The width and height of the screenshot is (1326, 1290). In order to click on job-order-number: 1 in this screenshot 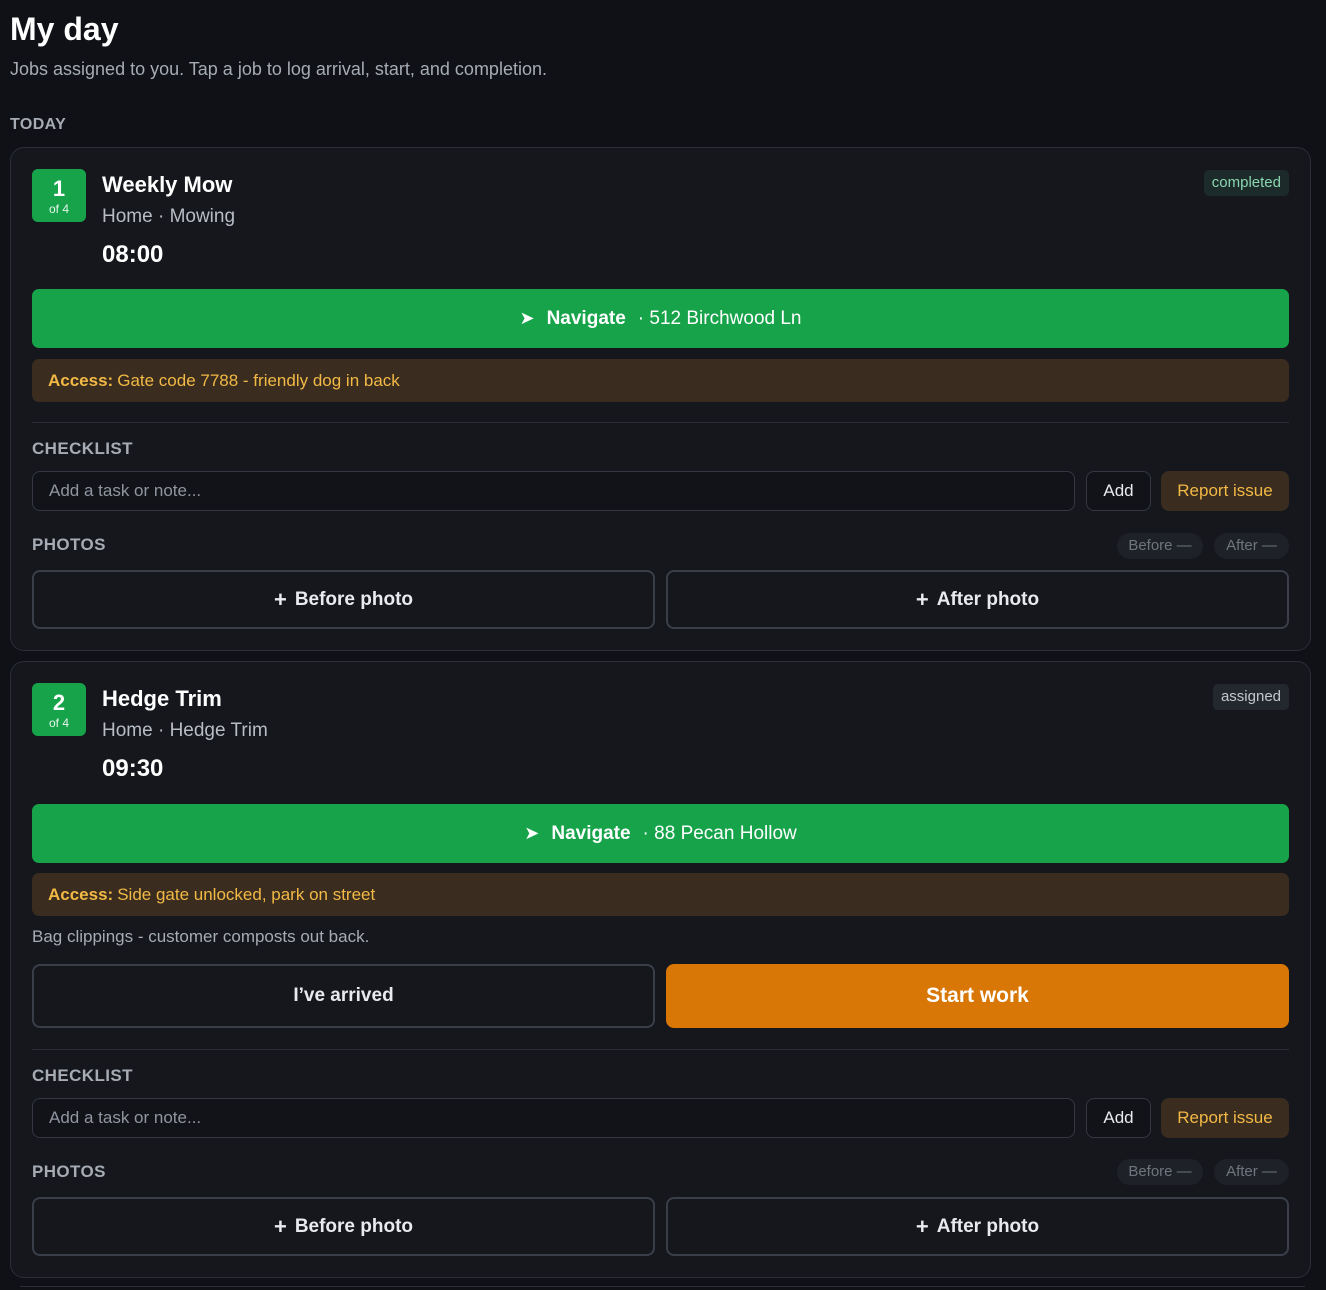, I will do `click(59, 188)`.